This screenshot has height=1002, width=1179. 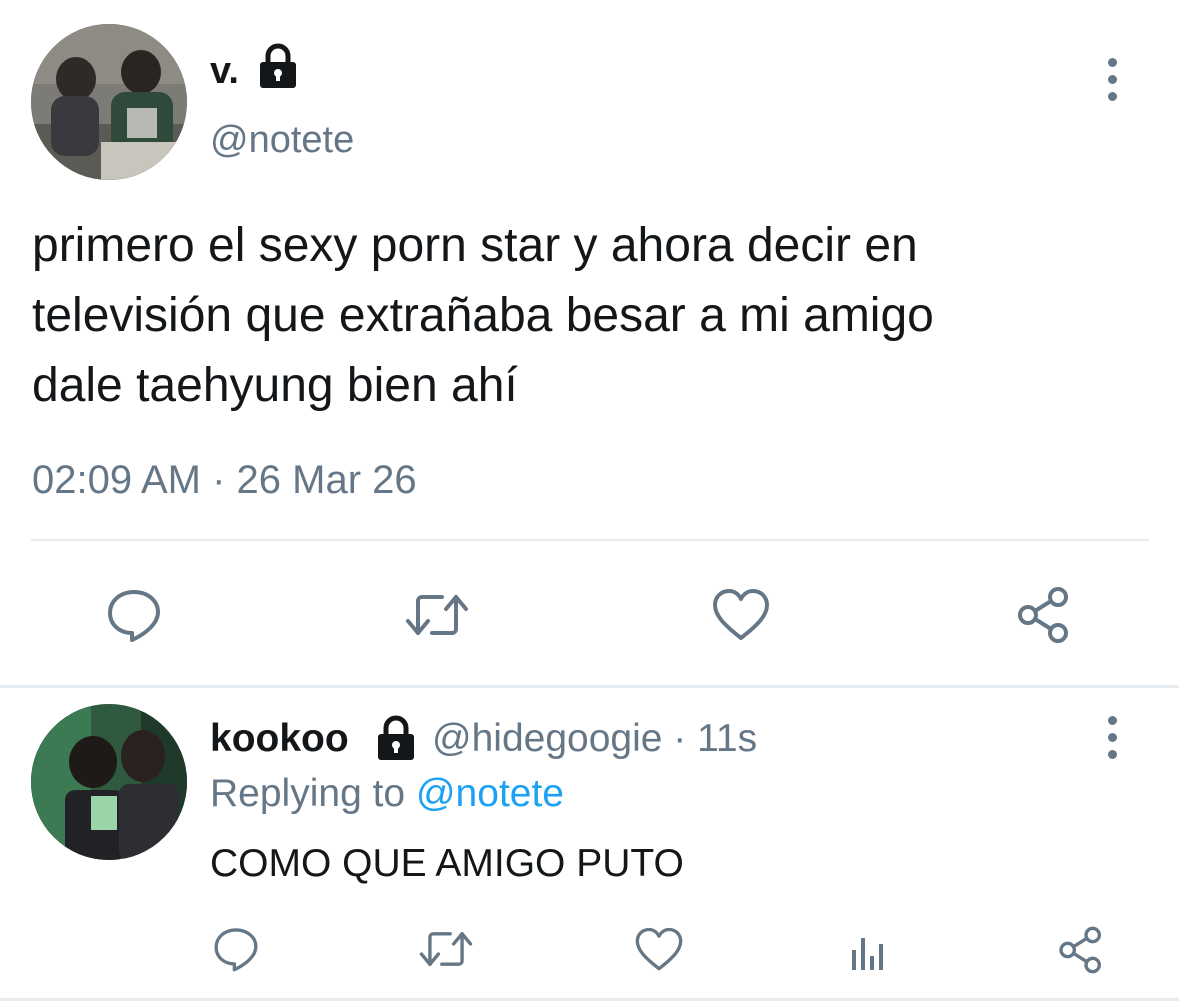 I want to click on replying-to-handle: @notete, so click(x=490, y=793).